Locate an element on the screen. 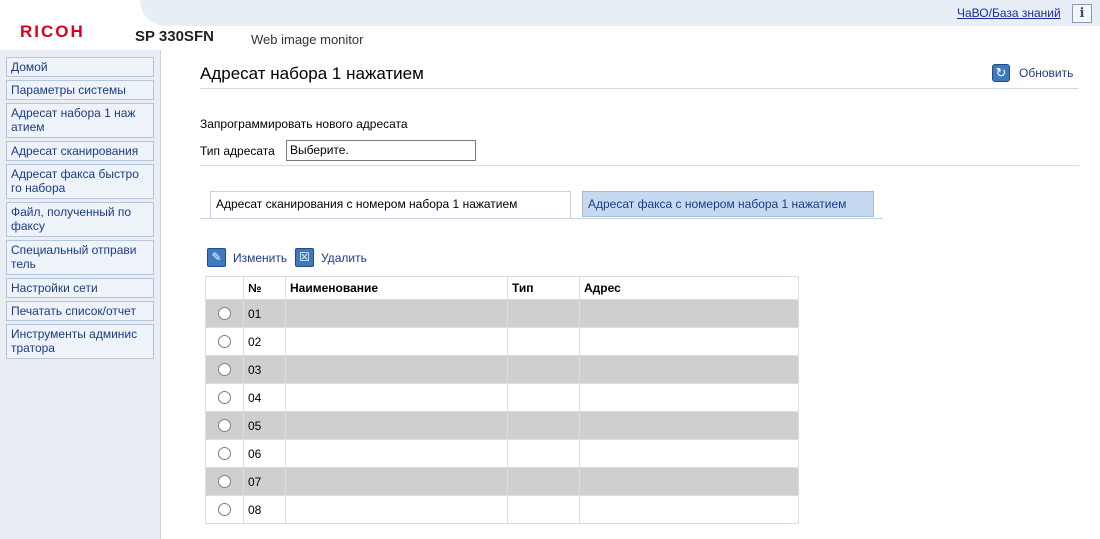 The image size is (1100, 539). page-title: Адресат набора 1 нажатием is located at coordinates (312, 73).